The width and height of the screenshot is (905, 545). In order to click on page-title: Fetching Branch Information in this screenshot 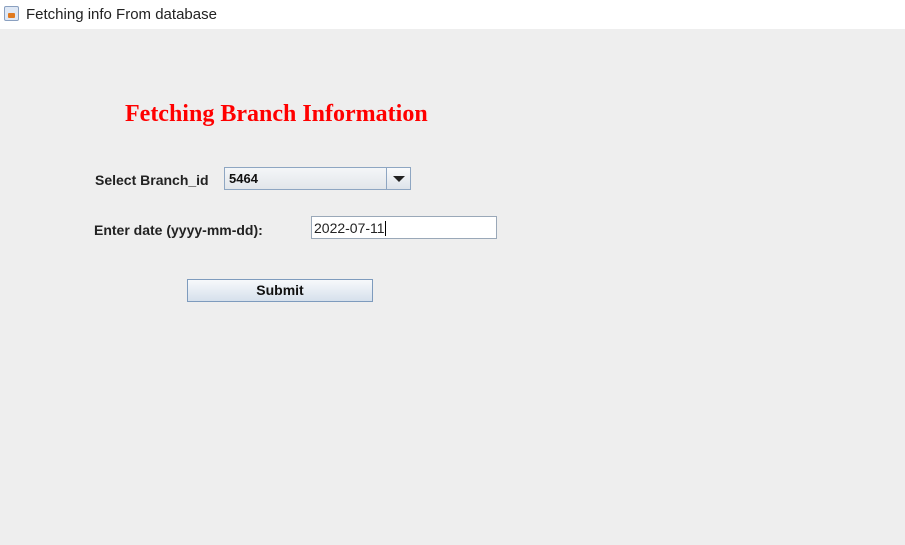, I will do `click(276, 114)`.